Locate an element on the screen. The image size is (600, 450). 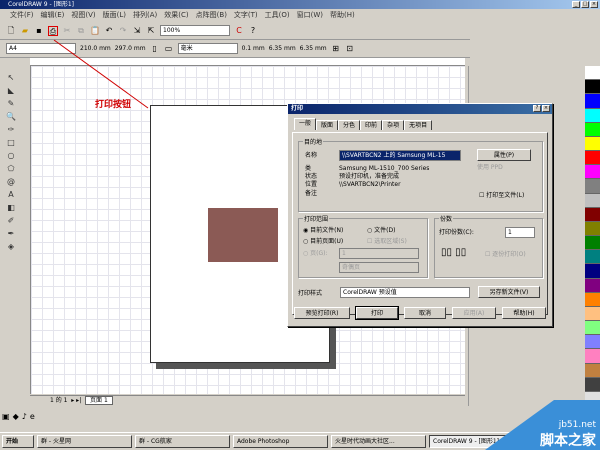
new-icon: 🗋 is located at coordinates (11, 31).